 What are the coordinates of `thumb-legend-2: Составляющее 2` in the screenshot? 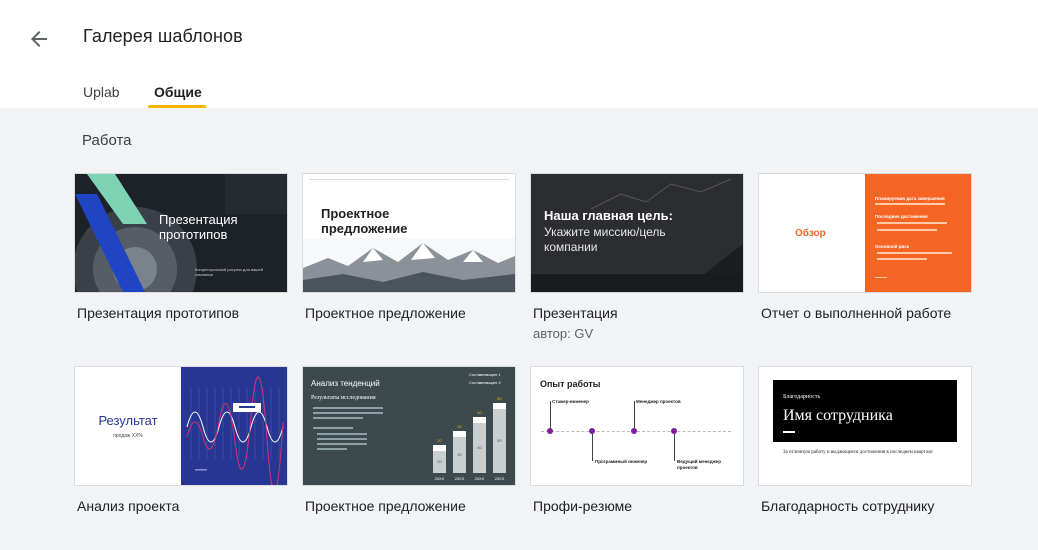 It's located at (485, 382).